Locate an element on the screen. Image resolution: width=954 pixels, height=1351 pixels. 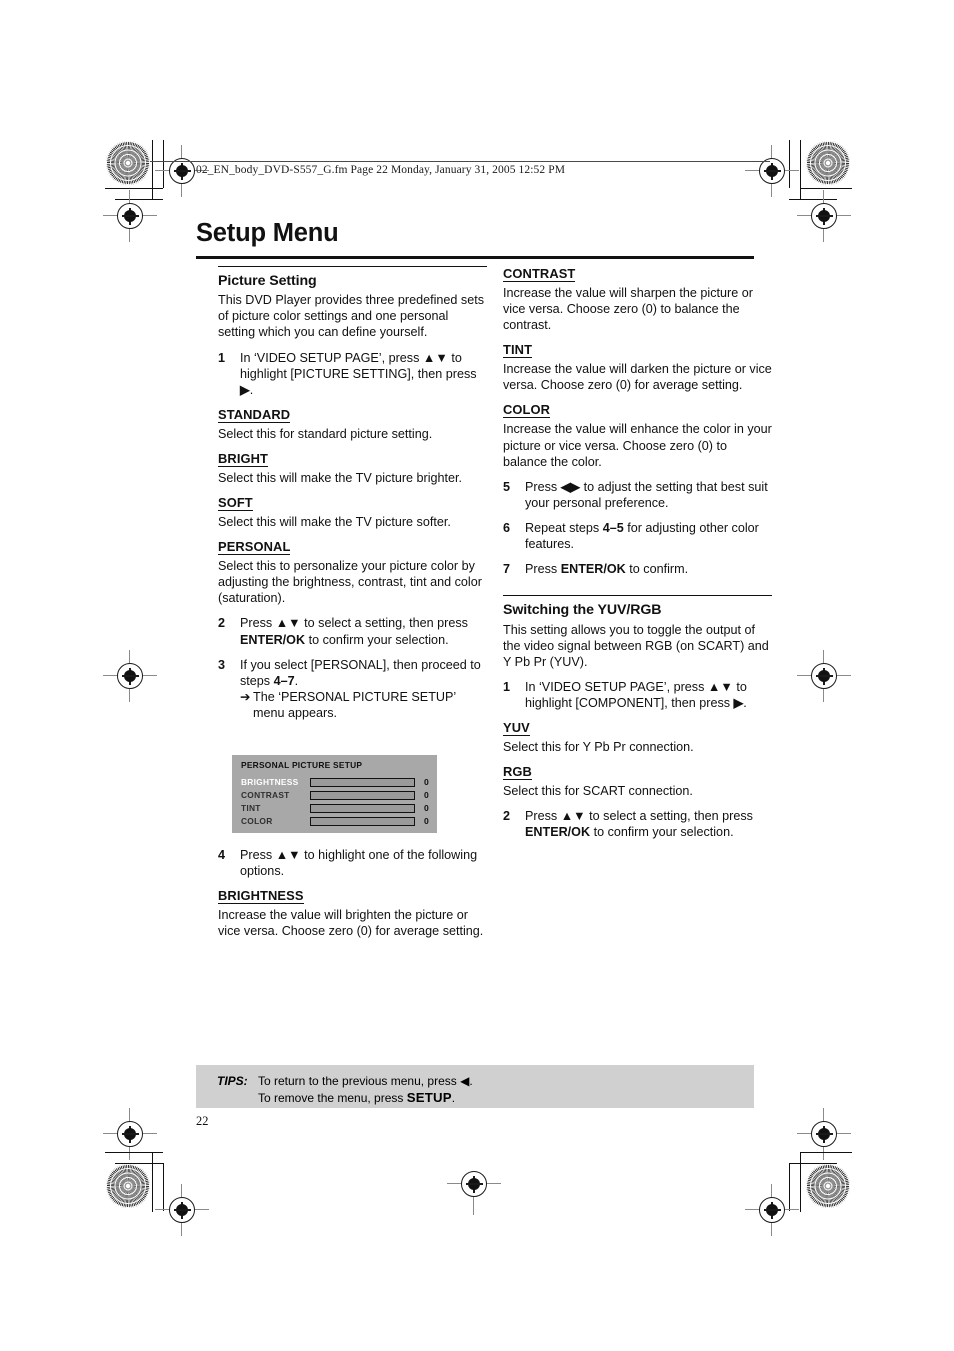
leftright-arrow-icon: ◀▶ is located at coordinates (570, 486).